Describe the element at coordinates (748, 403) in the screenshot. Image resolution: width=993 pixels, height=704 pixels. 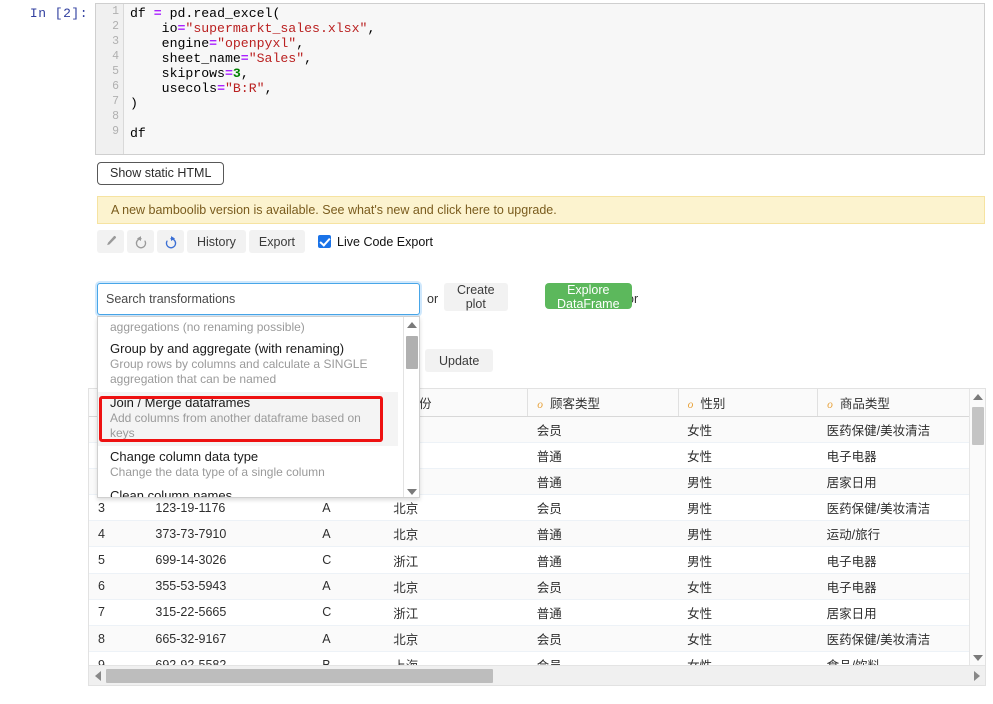
I see `column-header: o 性别` at that location.